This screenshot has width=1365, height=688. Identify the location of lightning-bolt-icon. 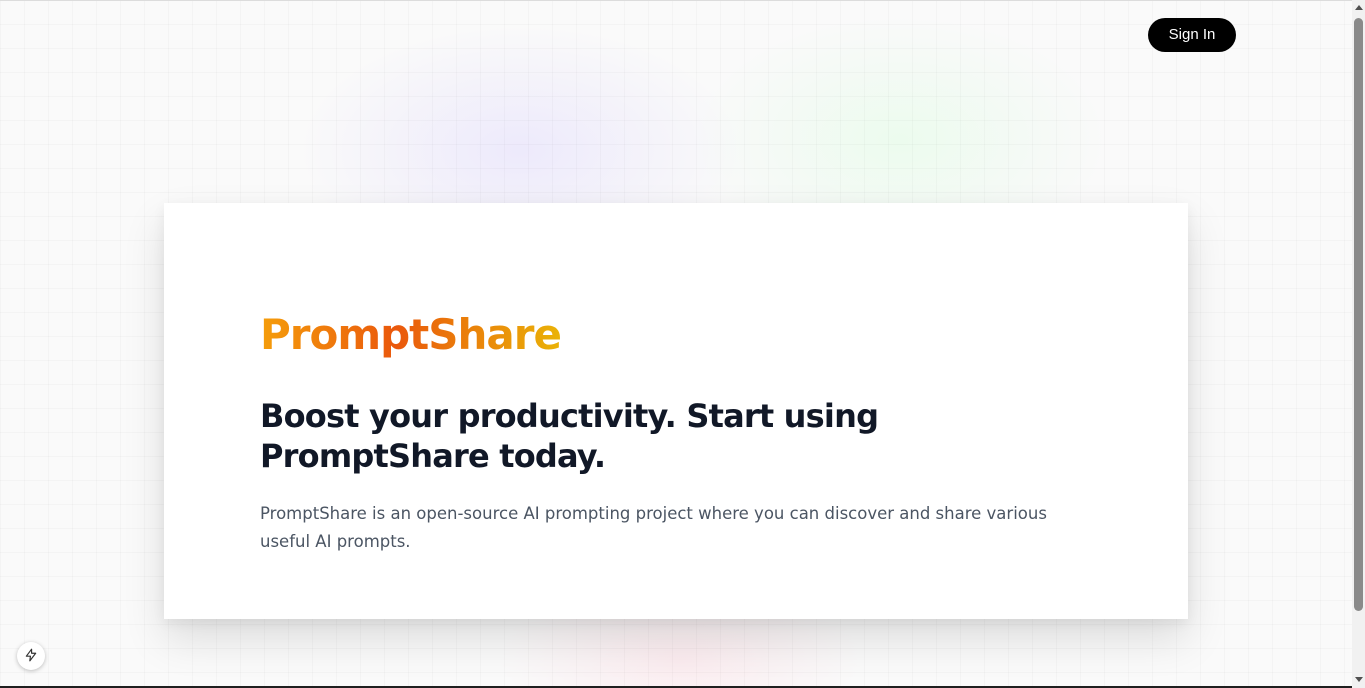
(31, 656).